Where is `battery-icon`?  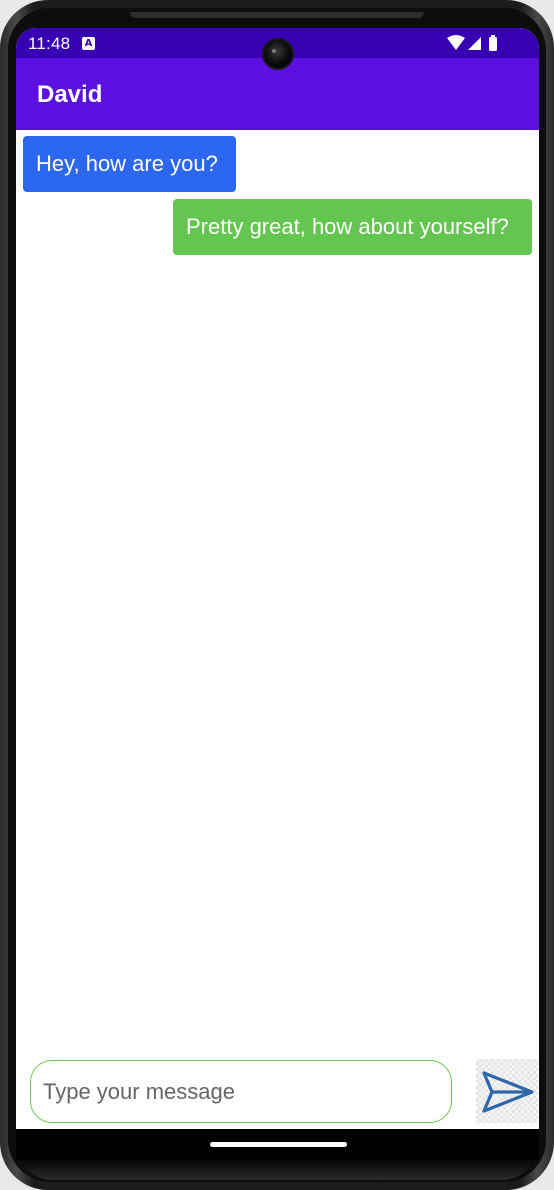
battery-icon is located at coordinates (493, 44).